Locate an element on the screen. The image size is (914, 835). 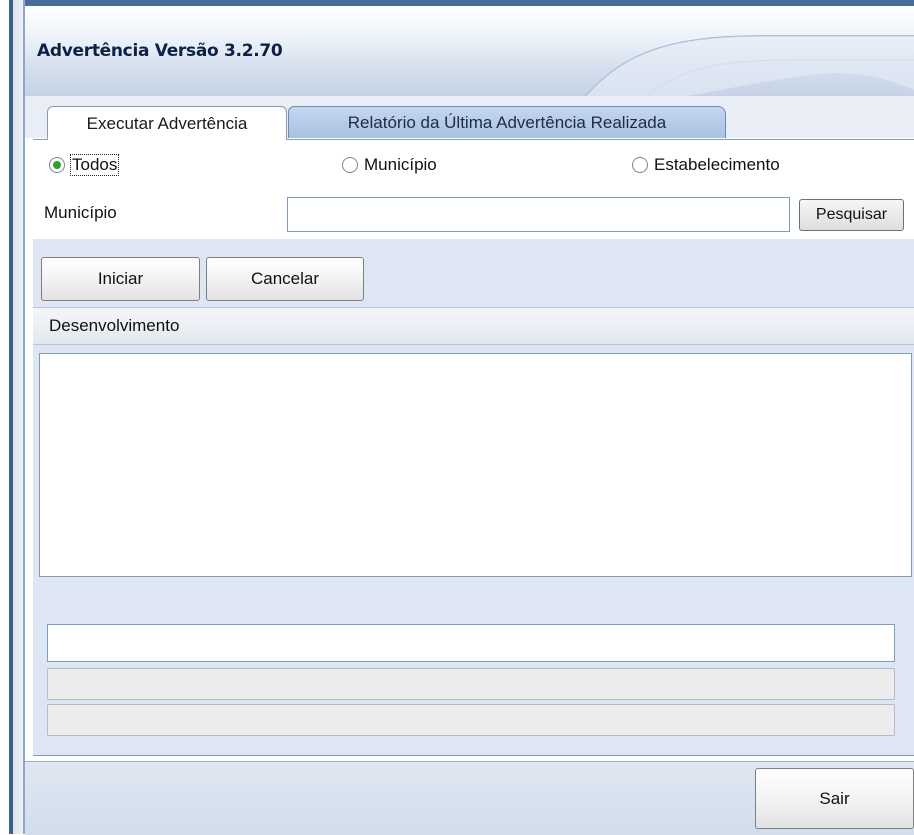
radio-municipio-label: Município is located at coordinates (400, 164).